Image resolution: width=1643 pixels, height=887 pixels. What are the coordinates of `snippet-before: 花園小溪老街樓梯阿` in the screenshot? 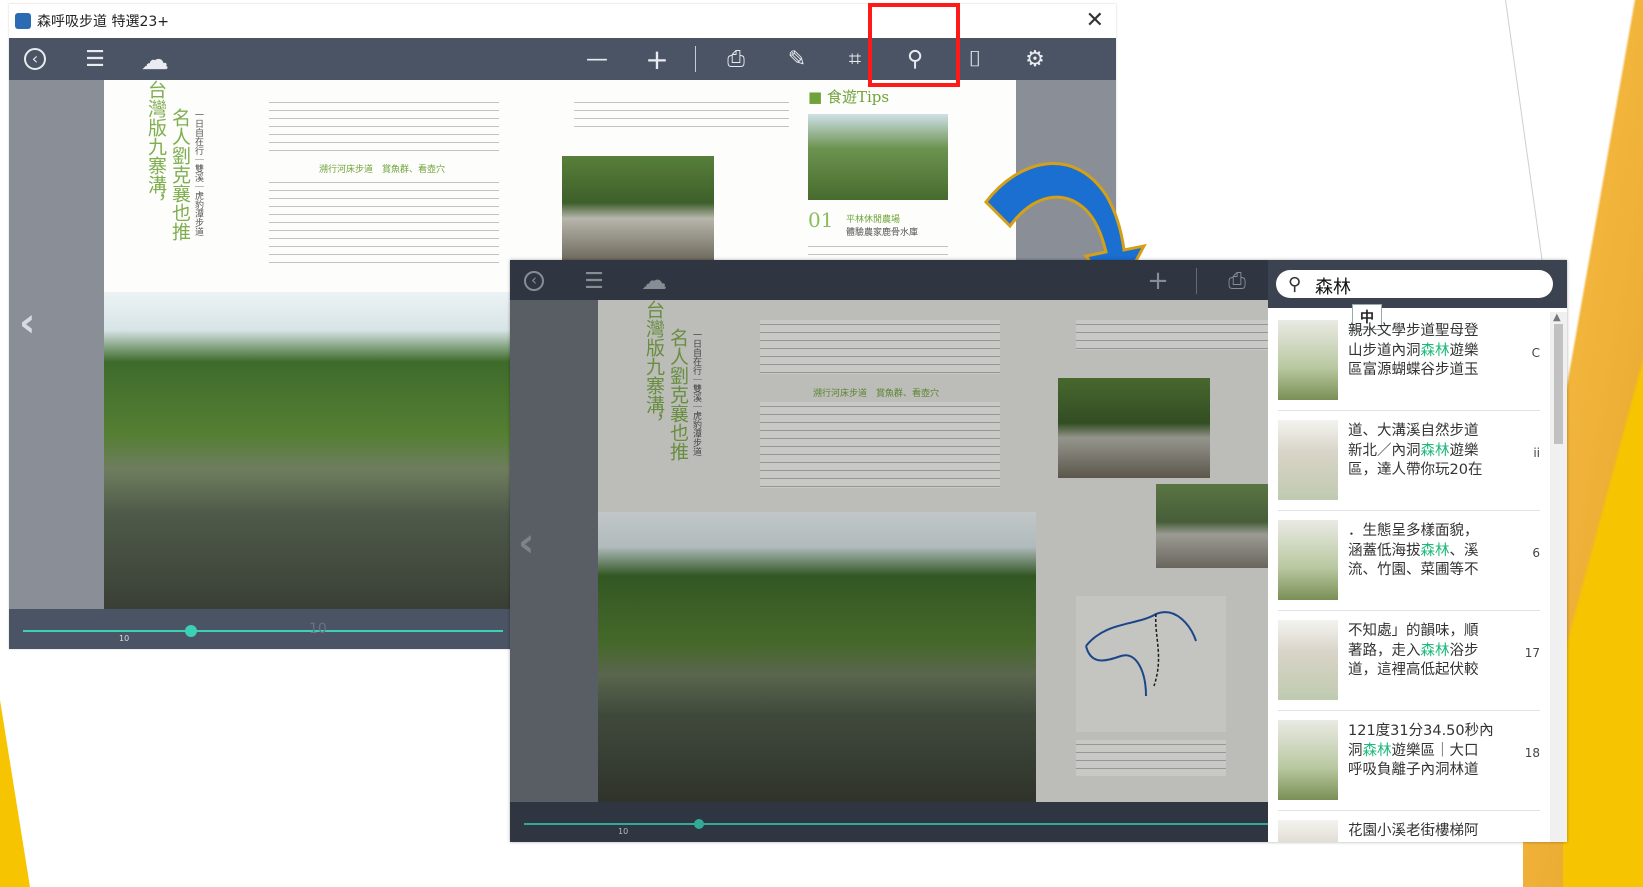 It's located at (1413, 831).